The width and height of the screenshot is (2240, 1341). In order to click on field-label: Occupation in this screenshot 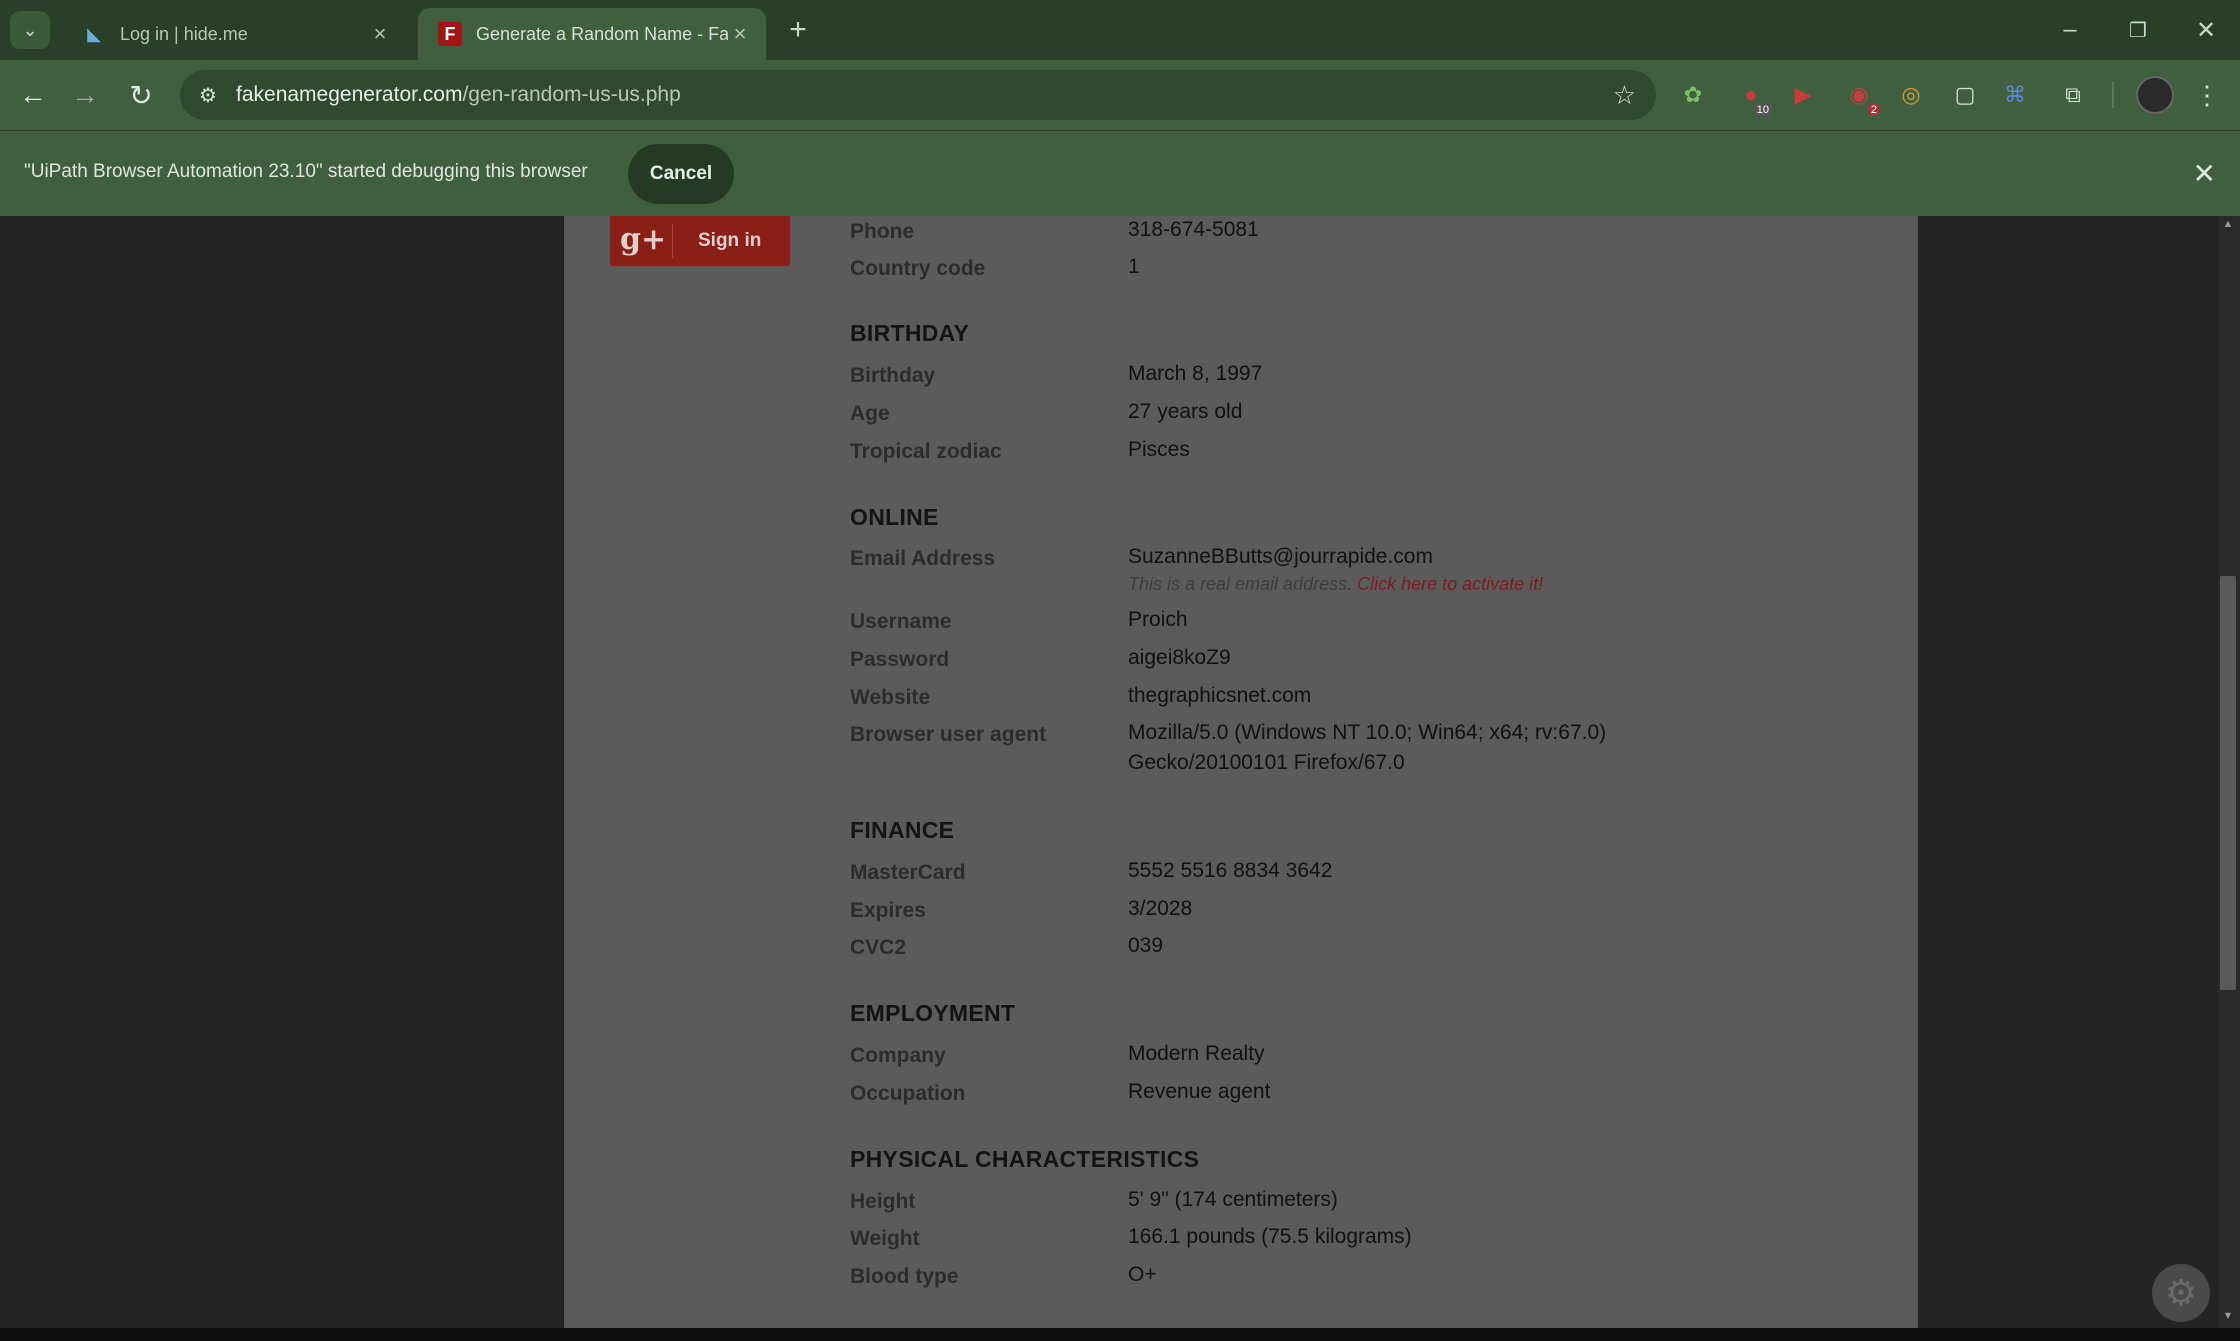, I will do `click(908, 1093)`.